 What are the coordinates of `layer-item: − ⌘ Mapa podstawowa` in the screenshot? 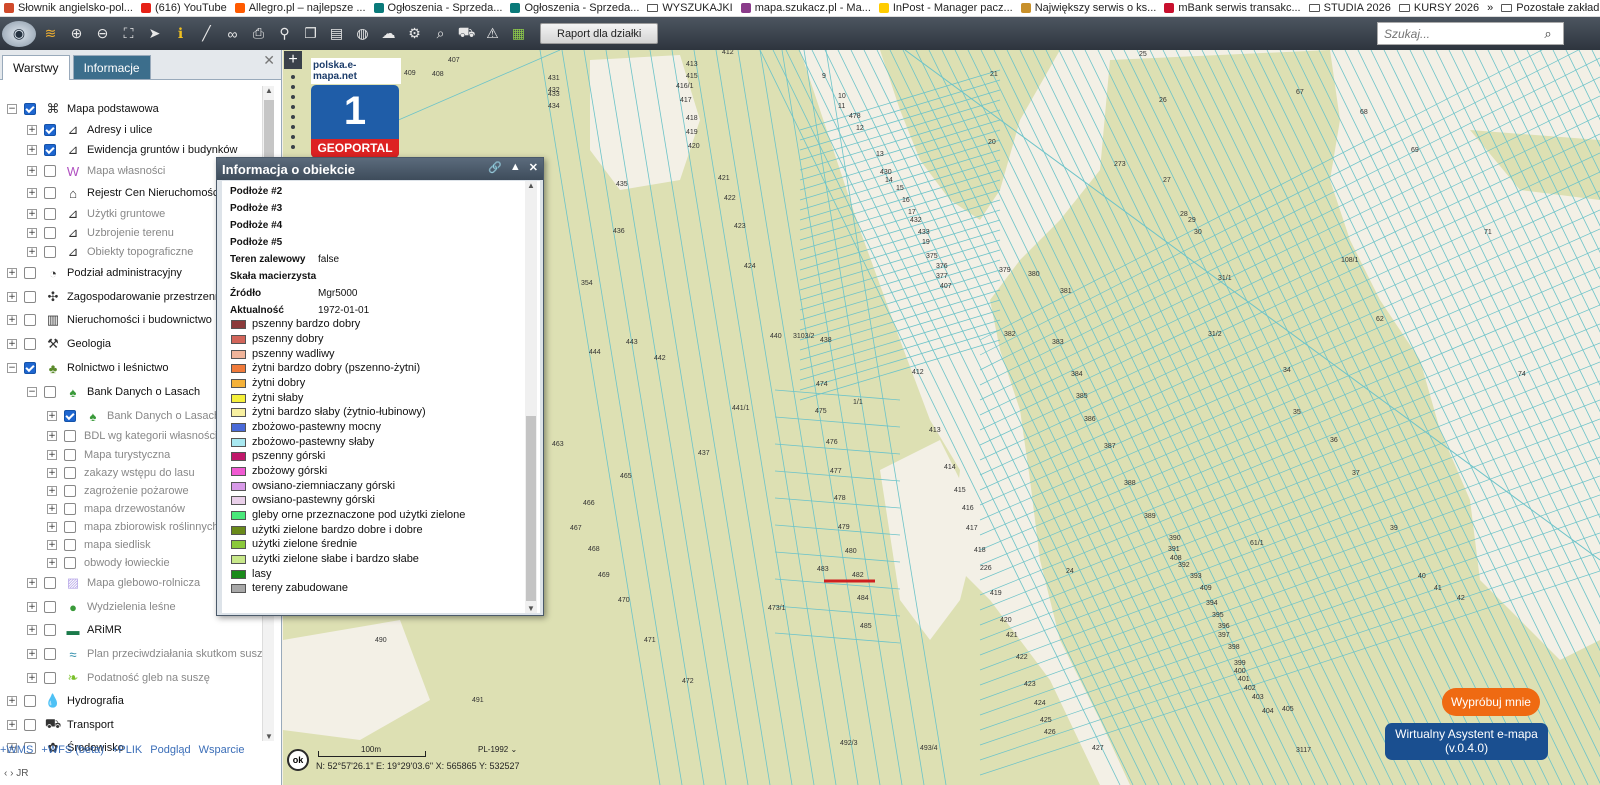 It's located at (83, 109).